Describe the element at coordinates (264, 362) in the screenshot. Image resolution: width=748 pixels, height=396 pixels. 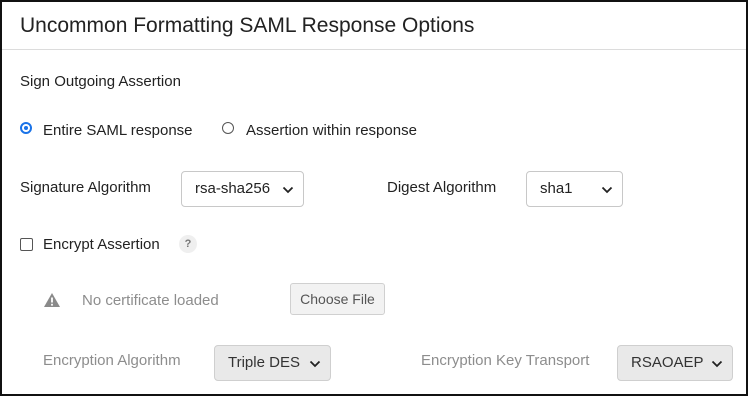
I see `encryption-algorithm-value: Triple DES` at that location.